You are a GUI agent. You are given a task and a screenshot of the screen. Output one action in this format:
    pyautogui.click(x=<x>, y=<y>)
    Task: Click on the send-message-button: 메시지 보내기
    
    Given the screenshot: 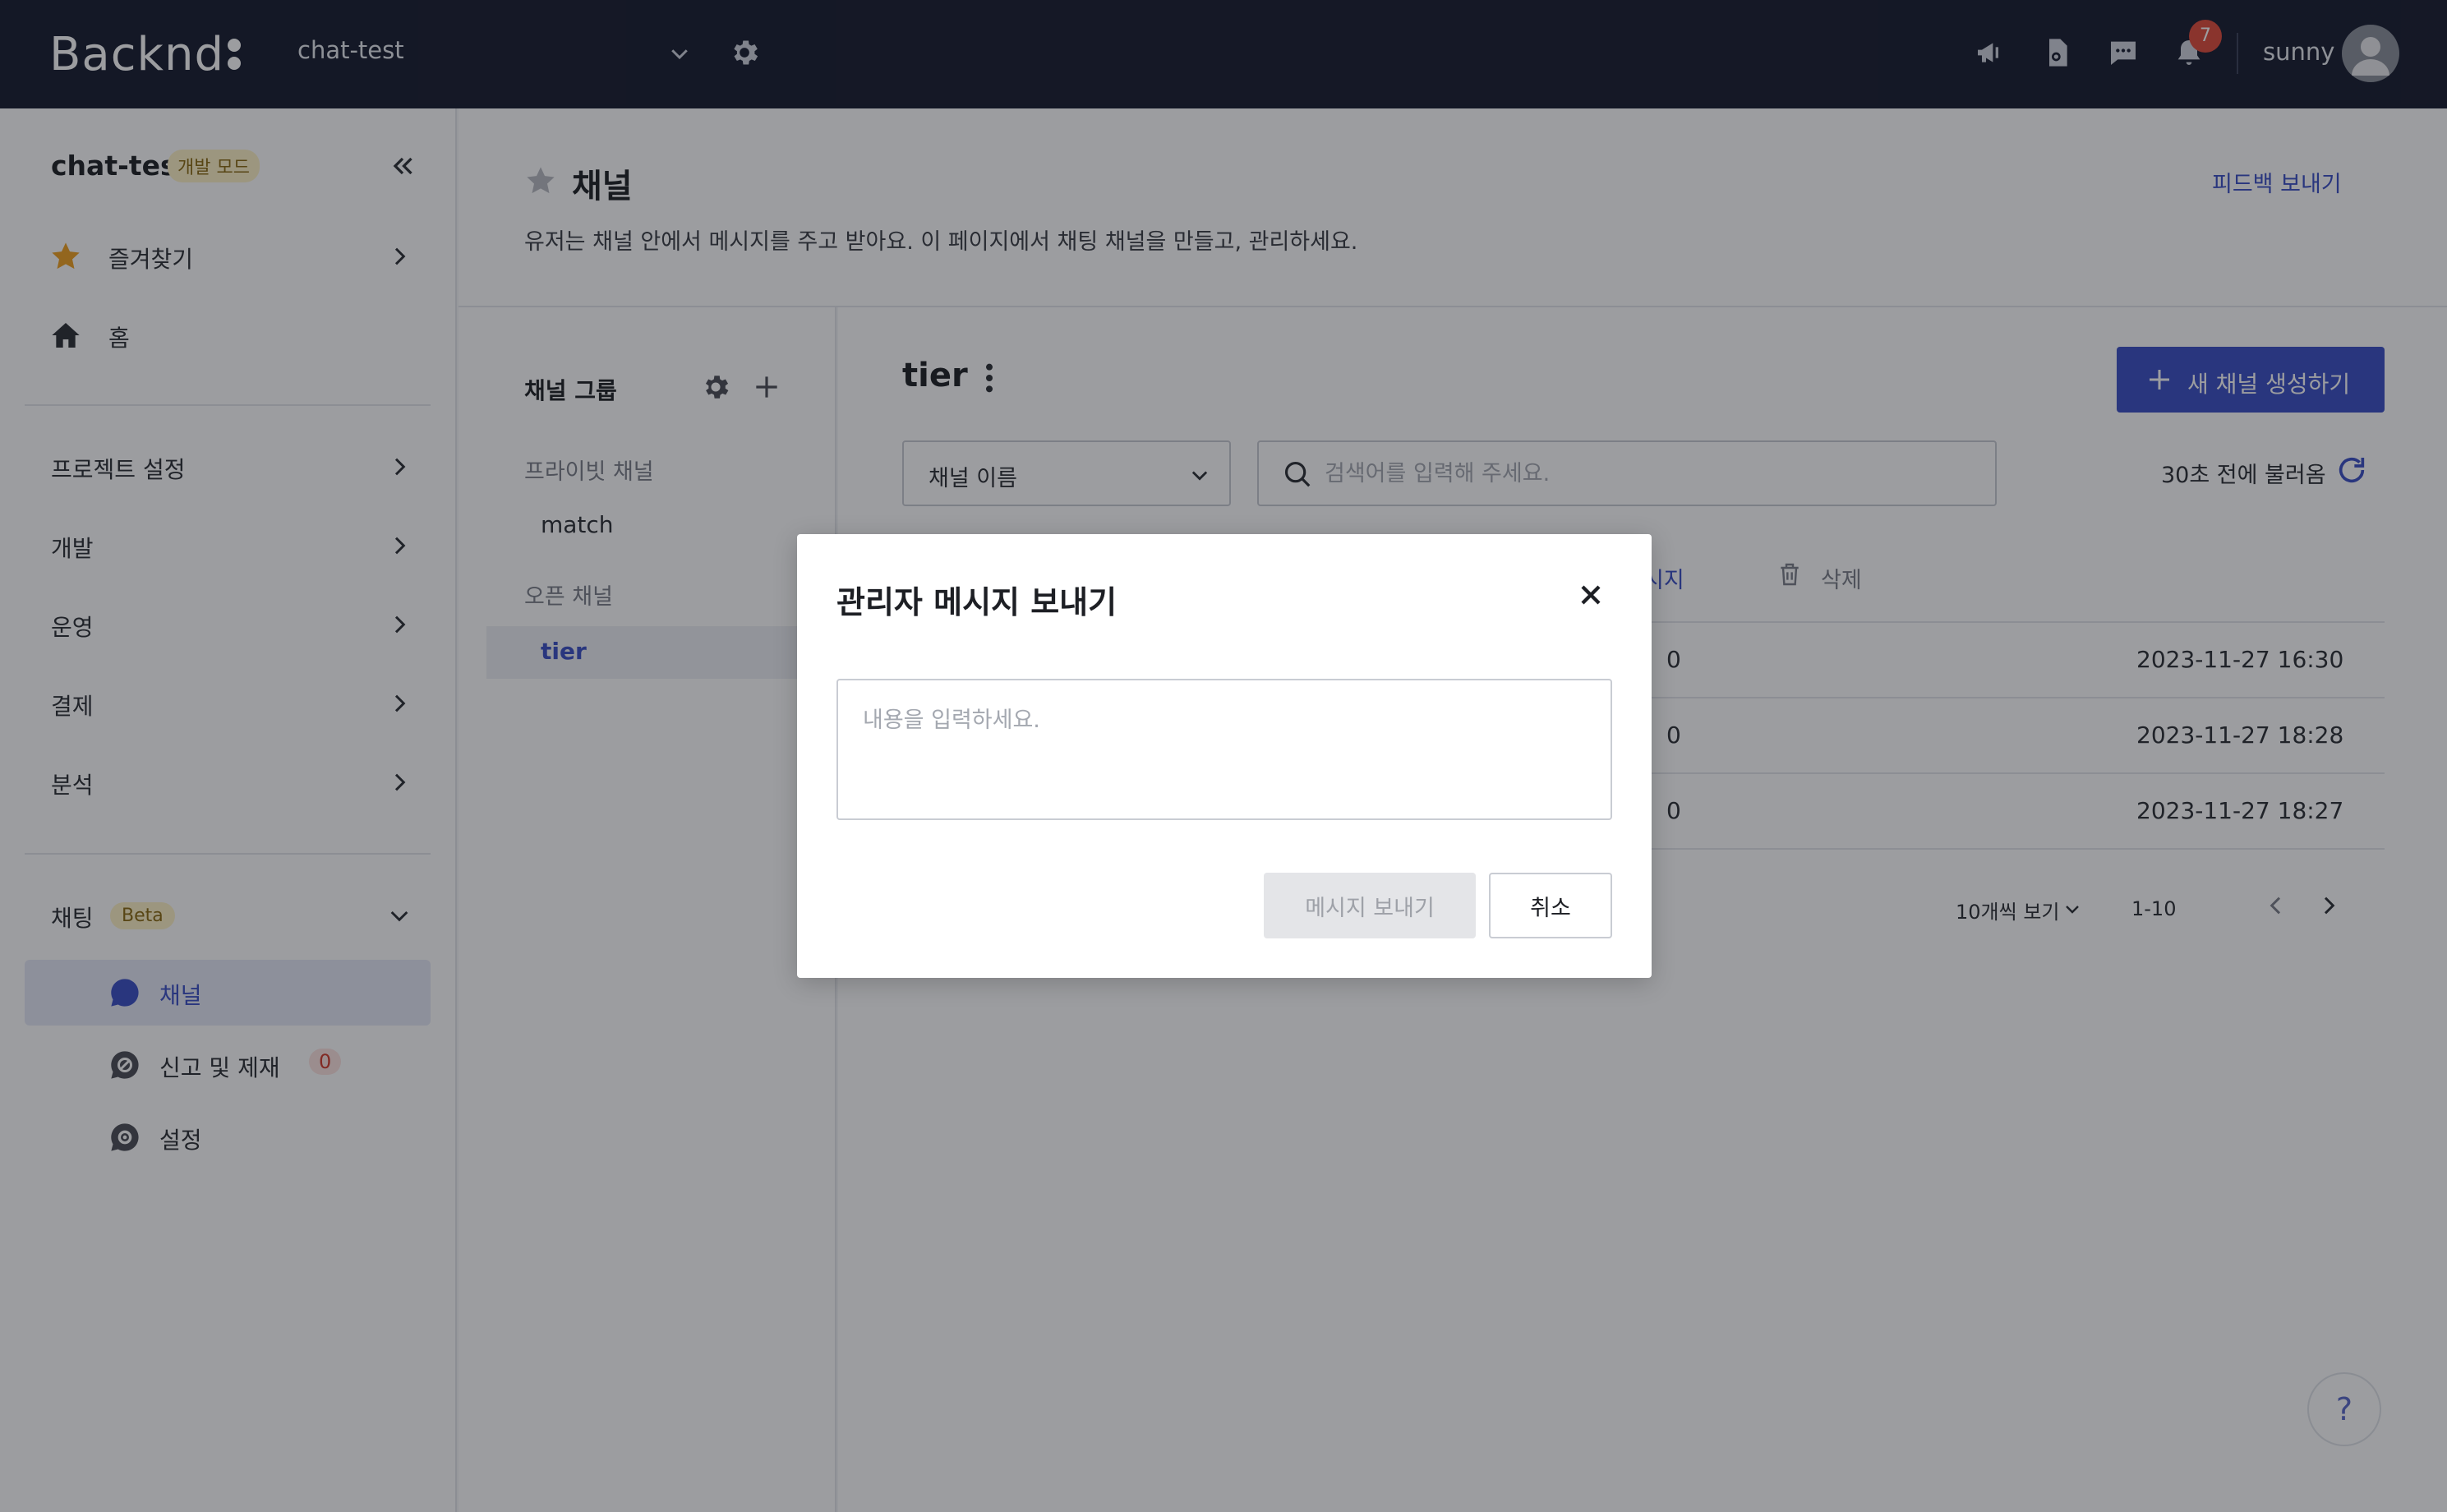 What is the action you would take?
    pyautogui.click(x=1370, y=906)
    